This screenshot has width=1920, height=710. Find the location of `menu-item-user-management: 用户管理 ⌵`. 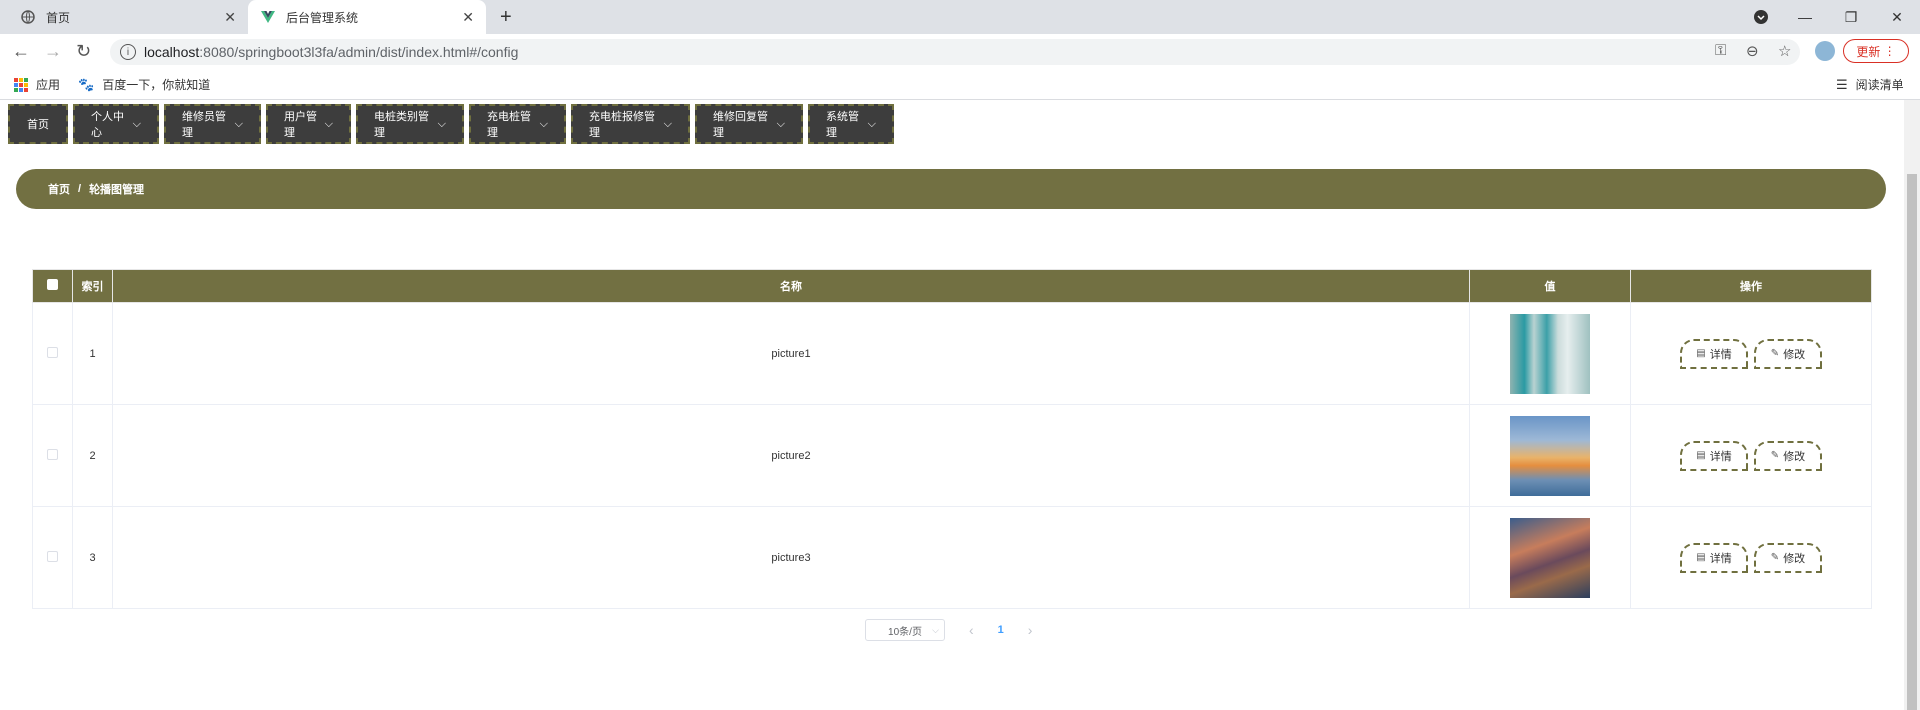

menu-item-user-management: 用户管理 ⌵ is located at coordinates (308, 124).